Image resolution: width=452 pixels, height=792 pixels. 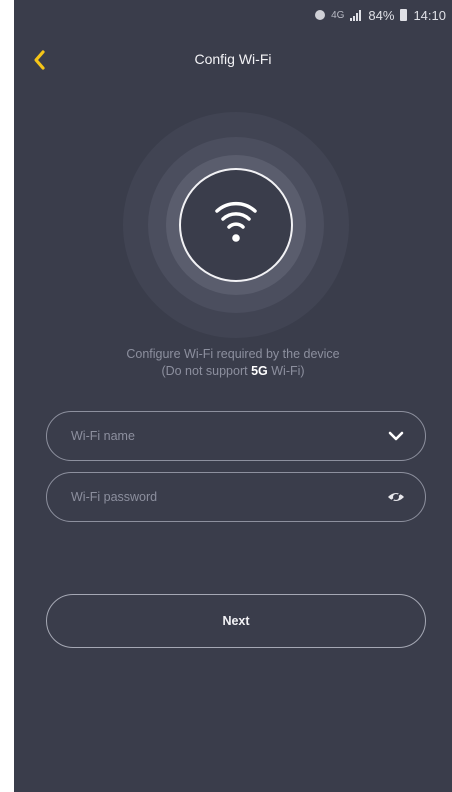 I want to click on battery-percent: 84%, so click(x=381, y=15).